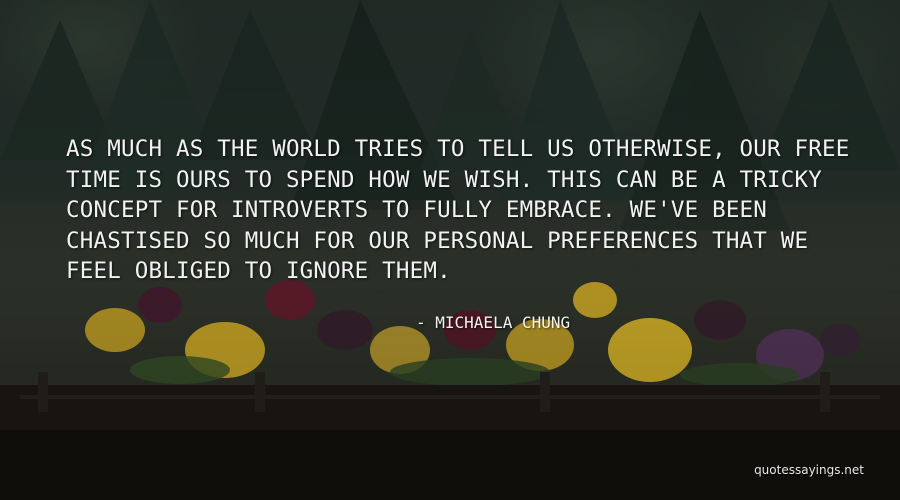 This screenshot has height=500, width=900. What do you see at coordinates (493, 322) in the screenshot?
I see `quote-author: - MICHAELA CHUNG` at bounding box center [493, 322].